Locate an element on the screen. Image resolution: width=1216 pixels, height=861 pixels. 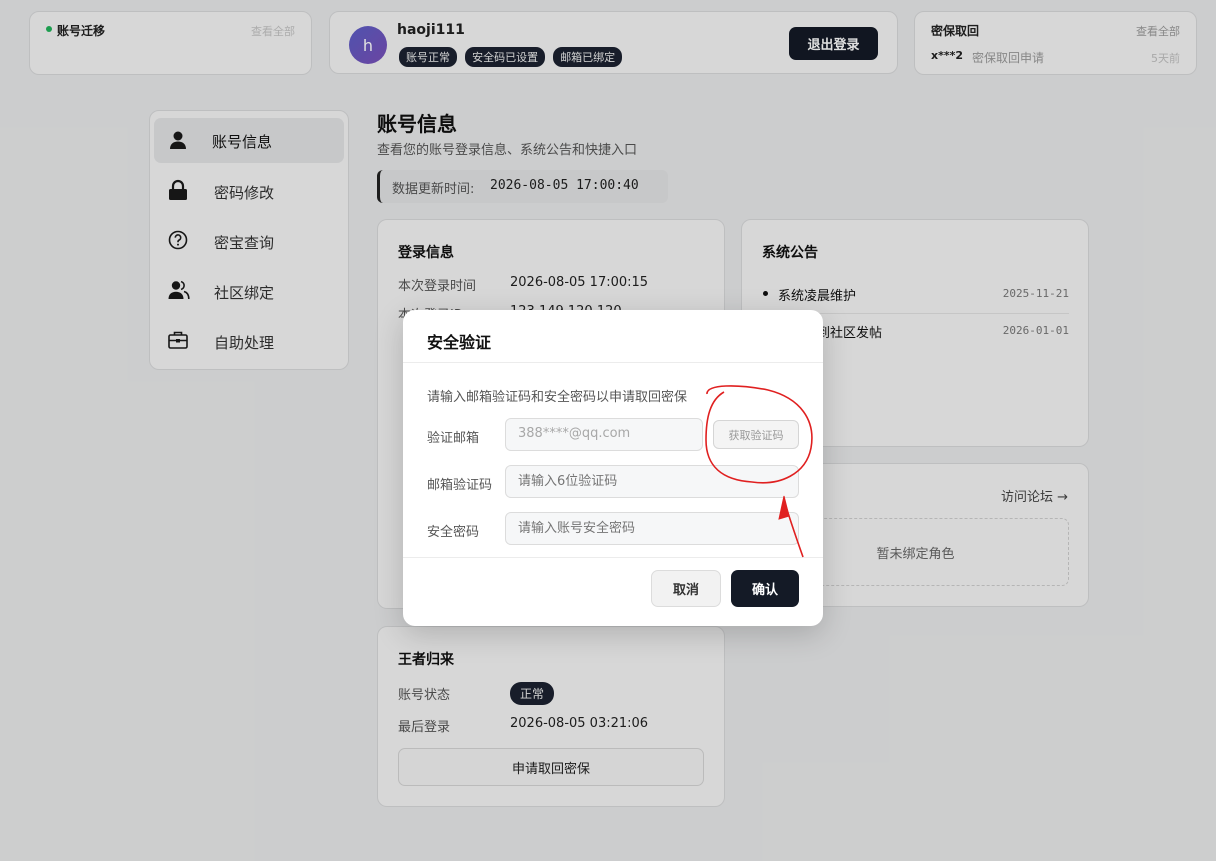
email-field: 388****@qq.com is located at coordinates (604, 434).